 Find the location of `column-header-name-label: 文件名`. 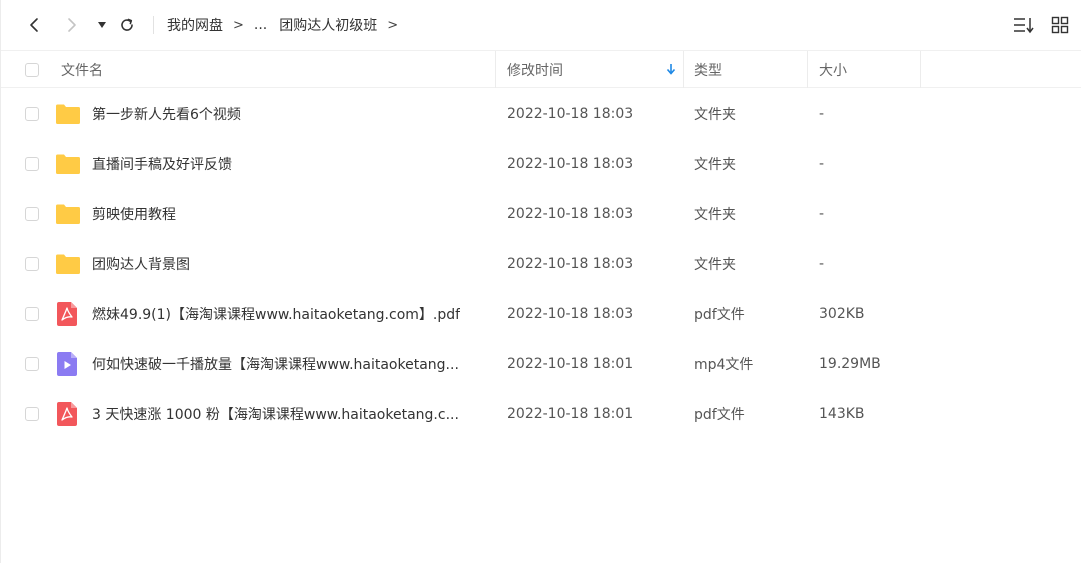

column-header-name-label: 文件名 is located at coordinates (82, 70).